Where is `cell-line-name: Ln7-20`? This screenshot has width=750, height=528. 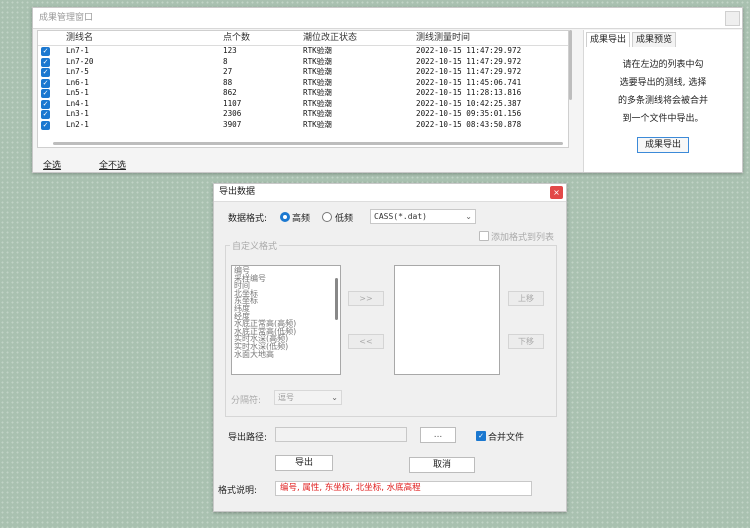 cell-line-name: Ln7-20 is located at coordinates (80, 61).